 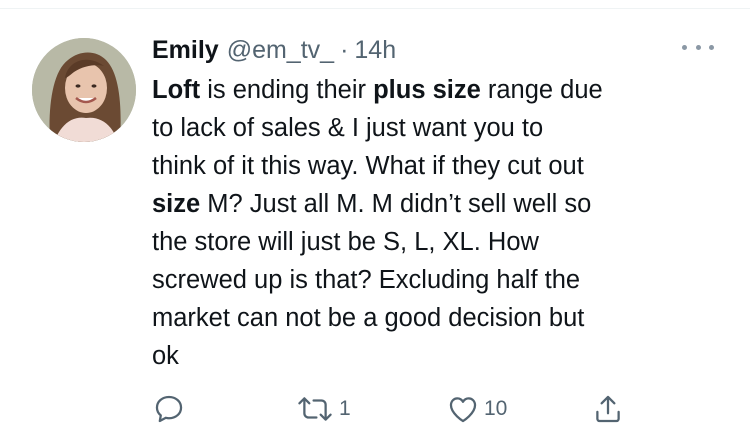 What do you see at coordinates (176, 90) in the screenshot?
I see `highlighted-term: Loft` at bounding box center [176, 90].